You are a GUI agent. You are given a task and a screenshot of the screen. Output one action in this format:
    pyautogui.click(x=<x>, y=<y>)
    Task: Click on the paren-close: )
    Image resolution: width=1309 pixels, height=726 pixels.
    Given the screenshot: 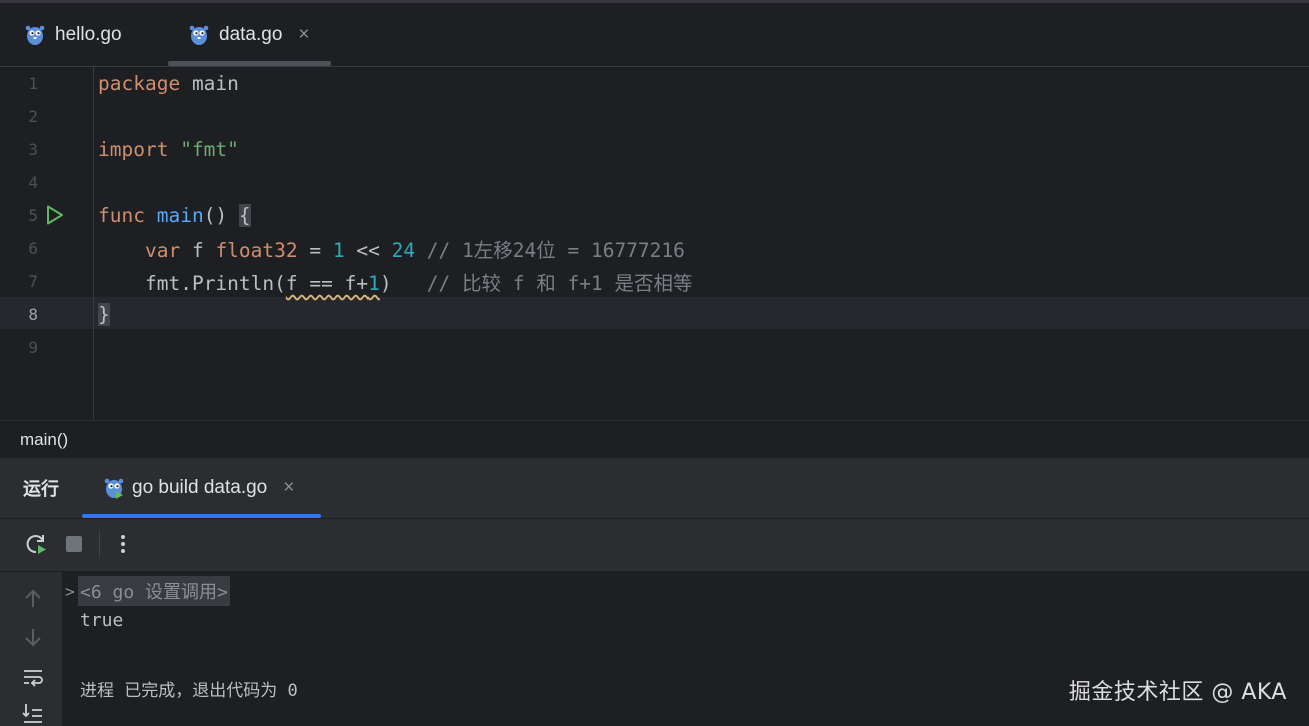 What is the action you would take?
    pyautogui.click(x=385, y=283)
    